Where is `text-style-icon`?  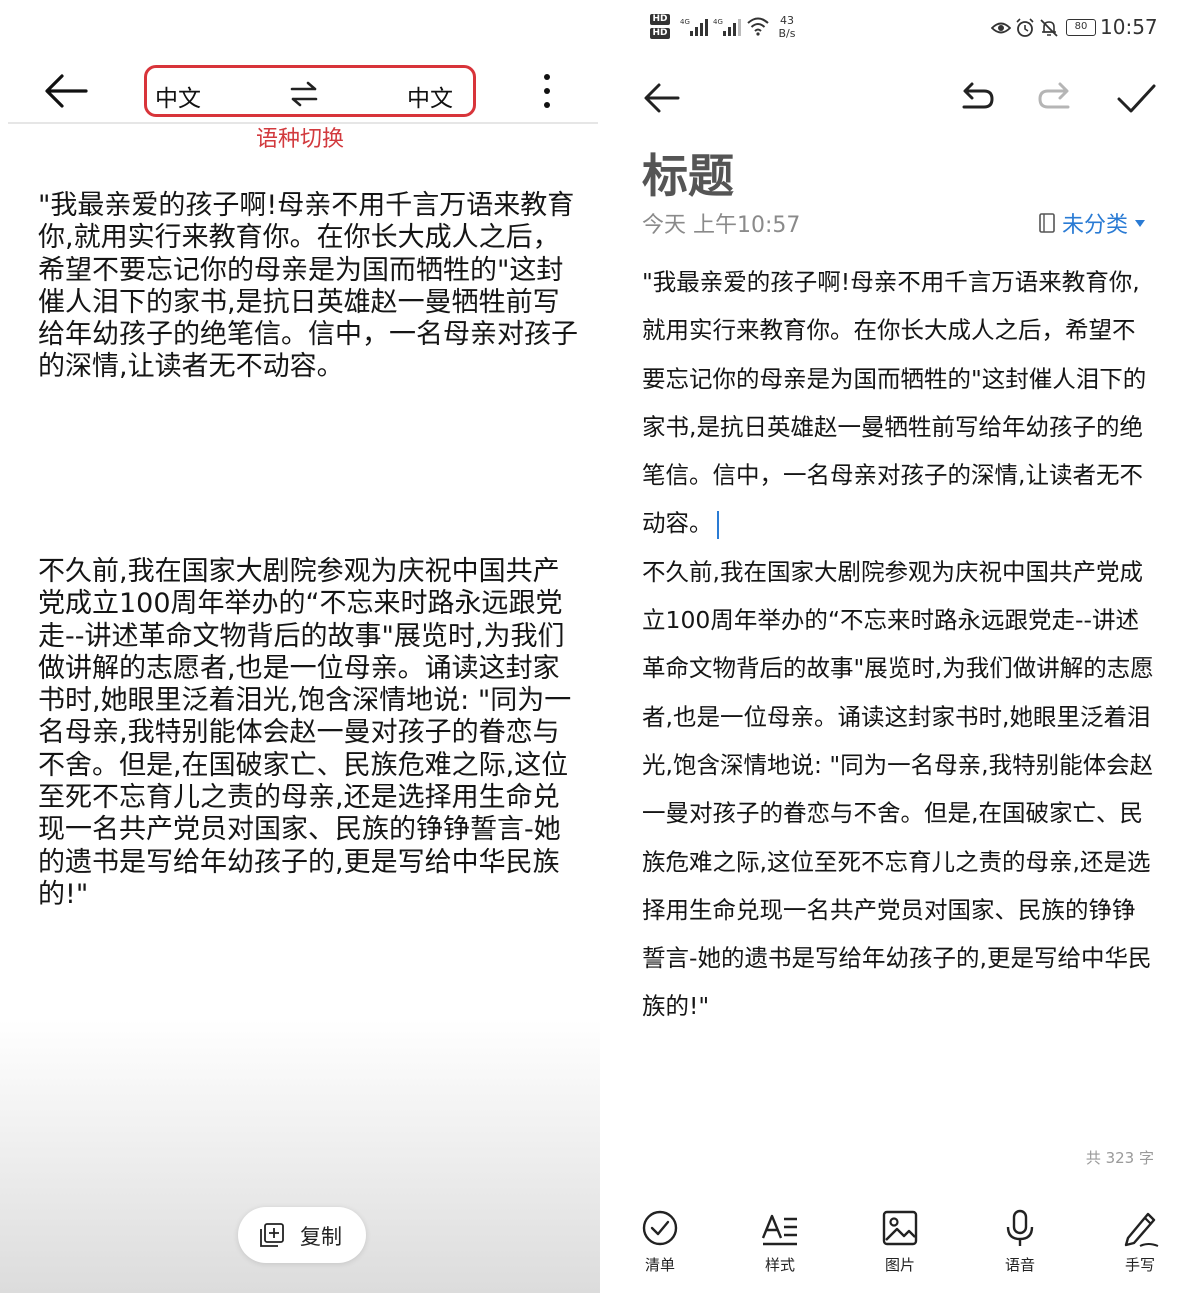
text-style-icon is located at coordinates (779, 1230).